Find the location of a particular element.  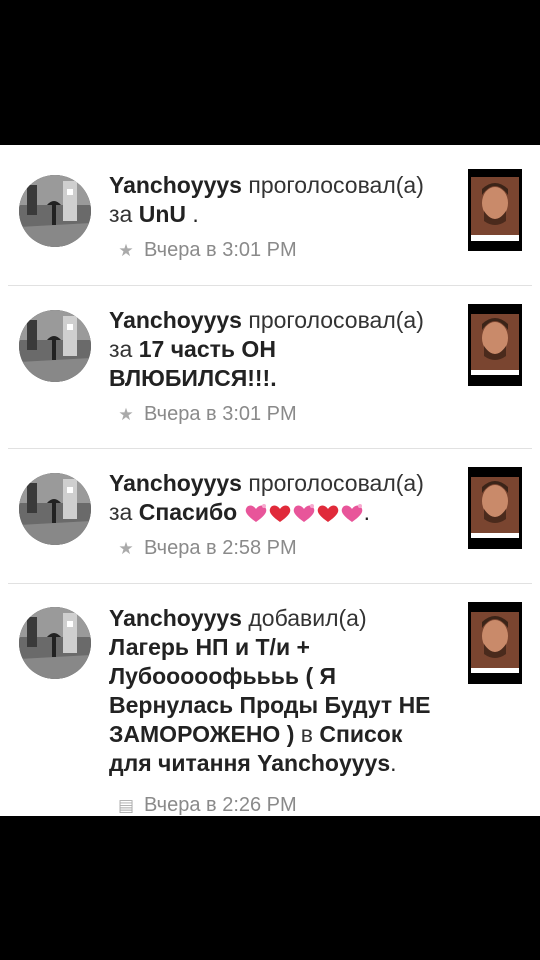

timestamp: ▤ Вчера в 2:26 PM is located at coordinates (207, 804).